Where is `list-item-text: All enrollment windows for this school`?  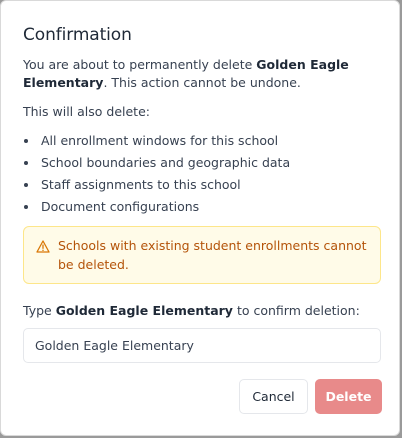
list-item-text: All enrollment windows for this school is located at coordinates (160, 140).